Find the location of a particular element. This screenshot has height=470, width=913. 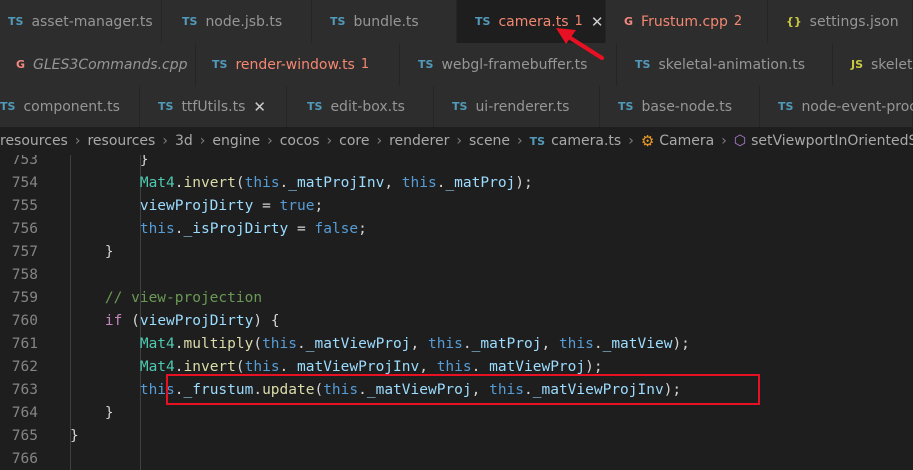

code-token: Mat4 is located at coordinates (157, 183).